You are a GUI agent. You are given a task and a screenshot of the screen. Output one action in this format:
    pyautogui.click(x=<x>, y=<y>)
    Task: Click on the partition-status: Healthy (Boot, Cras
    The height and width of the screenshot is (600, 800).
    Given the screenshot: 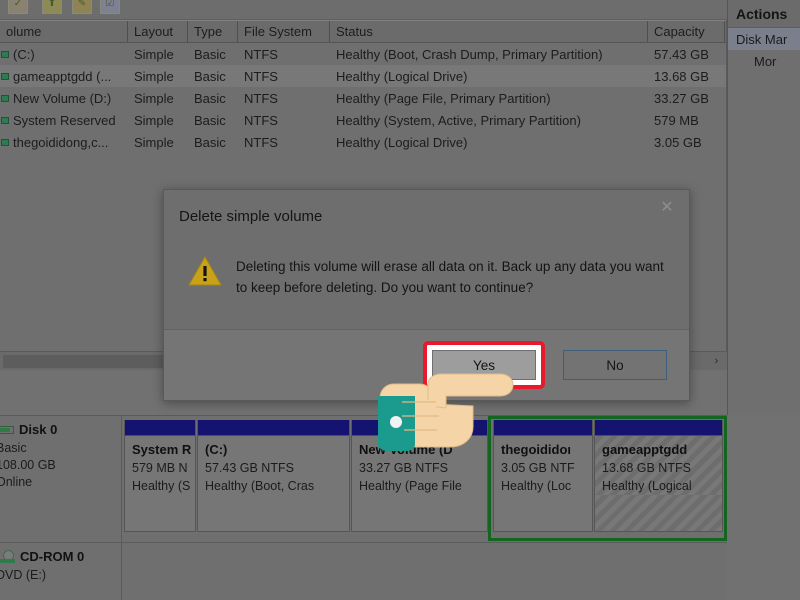 What is the action you would take?
    pyautogui.click(x=260, y=486)
    